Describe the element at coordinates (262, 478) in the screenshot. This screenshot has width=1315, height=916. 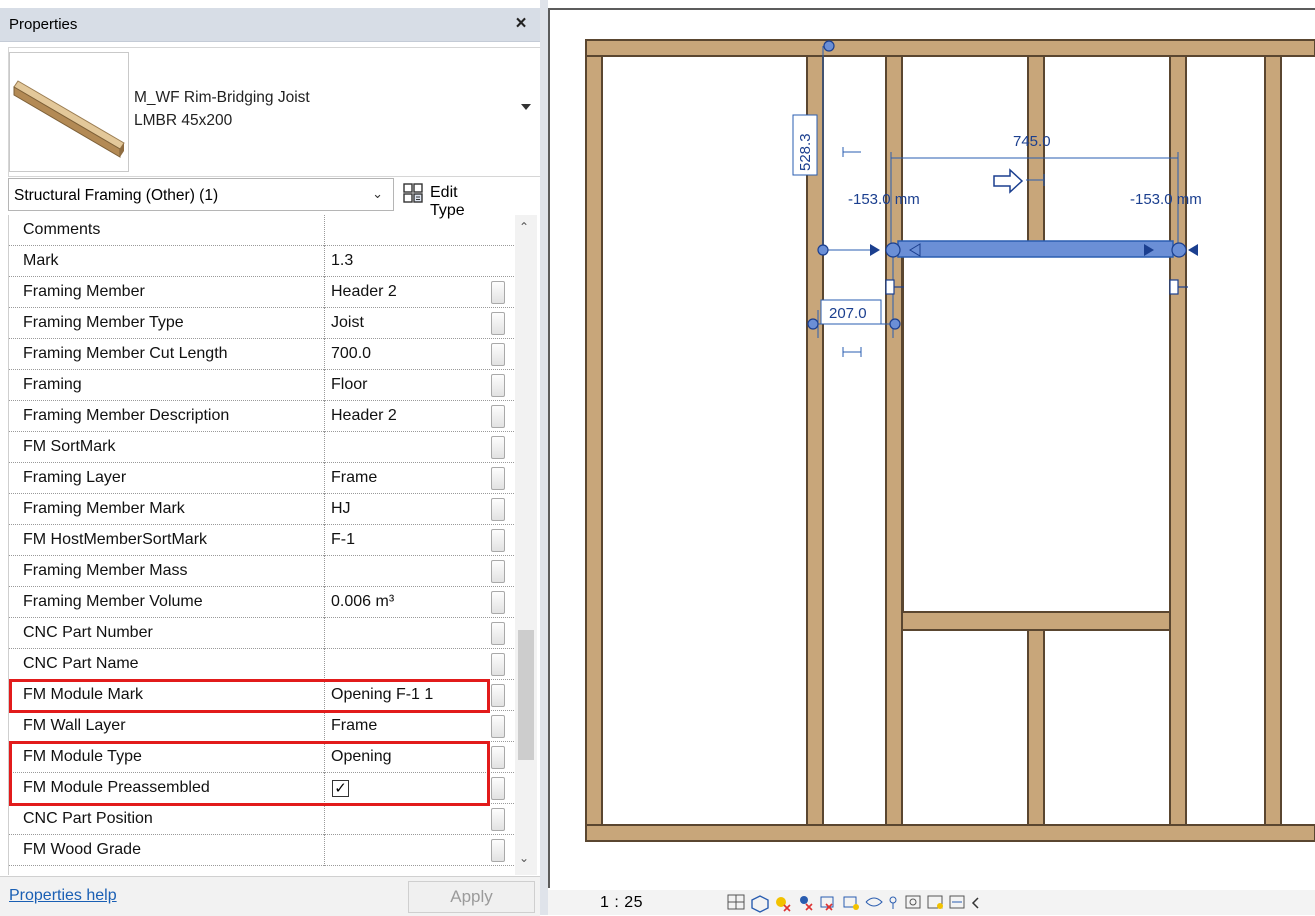
I see `property-row: Framing Layer Frame` at that location.